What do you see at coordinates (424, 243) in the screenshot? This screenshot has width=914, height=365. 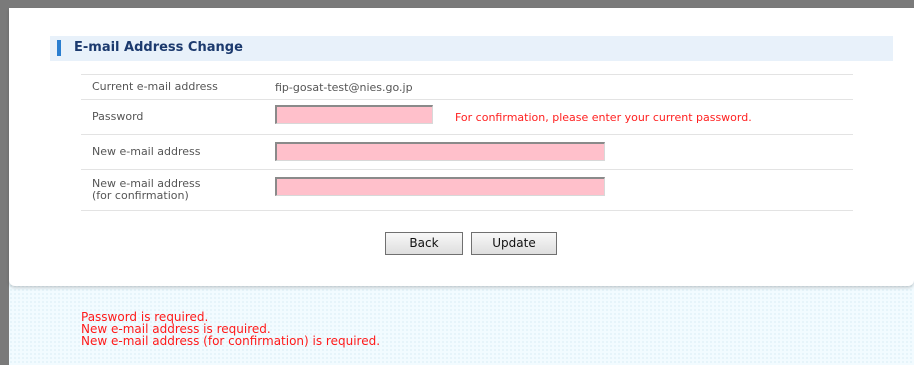 I see `back-button: Back` at bounding box center [424, 243].